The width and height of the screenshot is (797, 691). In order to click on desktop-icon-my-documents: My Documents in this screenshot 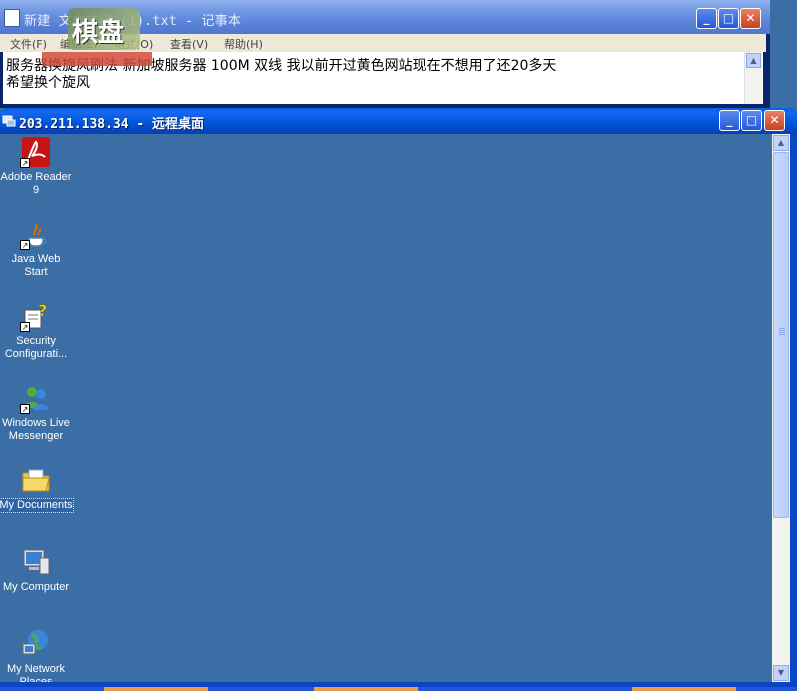, I will do `click(37, 488)`.